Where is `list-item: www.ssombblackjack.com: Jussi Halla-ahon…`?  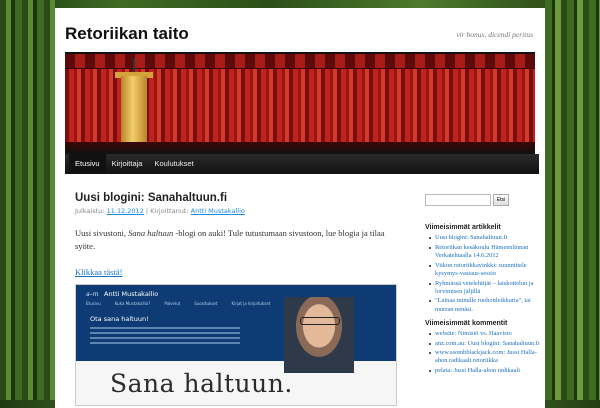 list-item: www.ssombblackjack.com: Jussi Halla-ahon… is located at coordinates (486, 357).